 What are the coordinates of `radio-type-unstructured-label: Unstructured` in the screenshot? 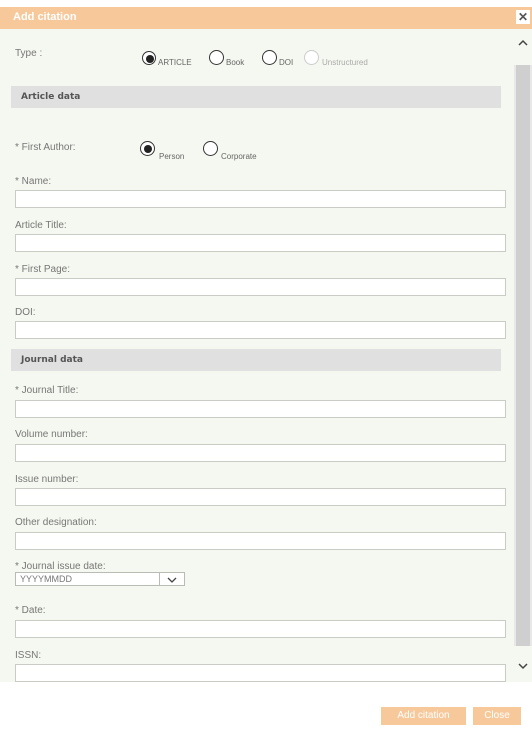 It's located at (345, 62).